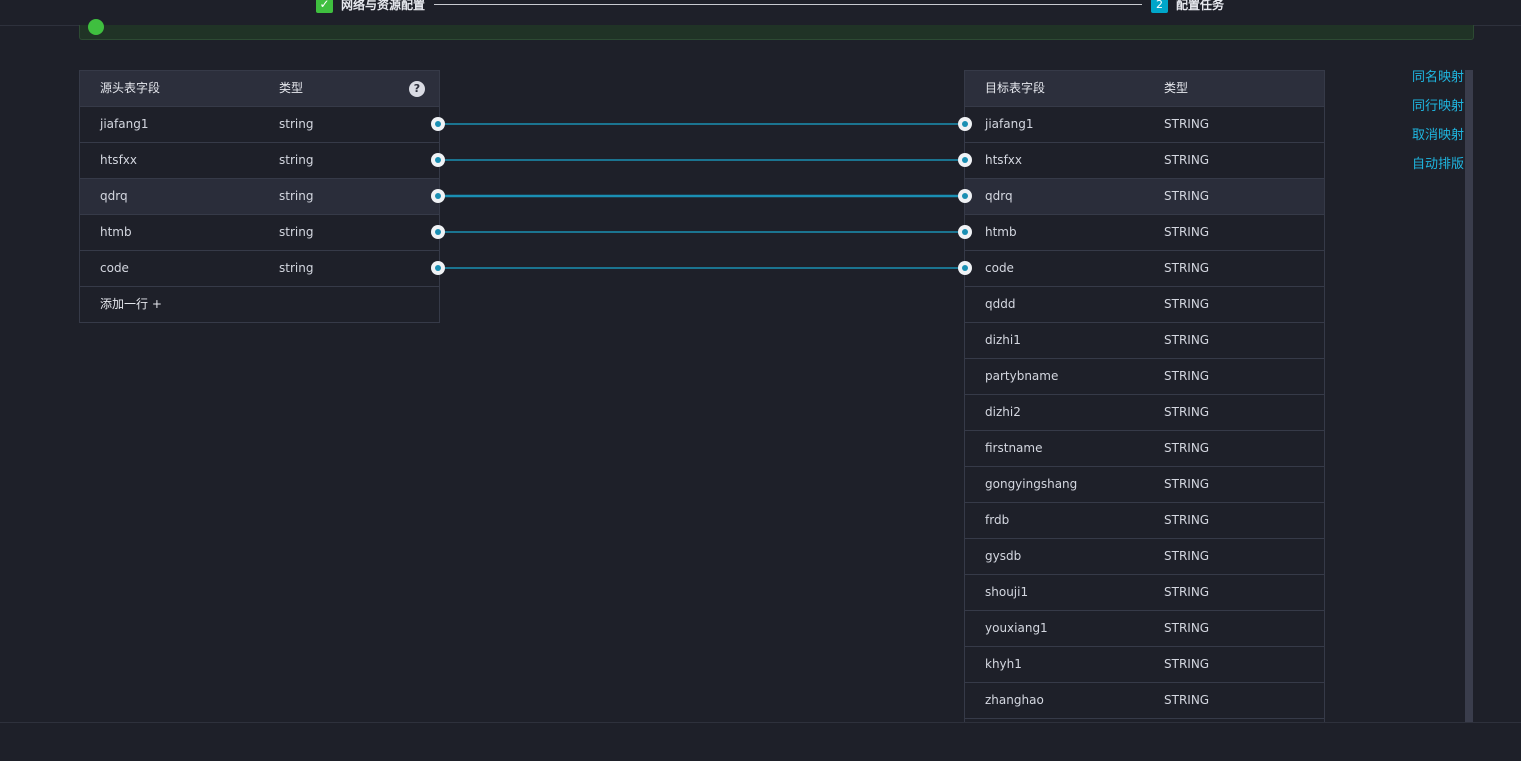 This screenshot has height=761, width=1521. I want to click on source-field-header: 源头表字段, so click(130, 88).